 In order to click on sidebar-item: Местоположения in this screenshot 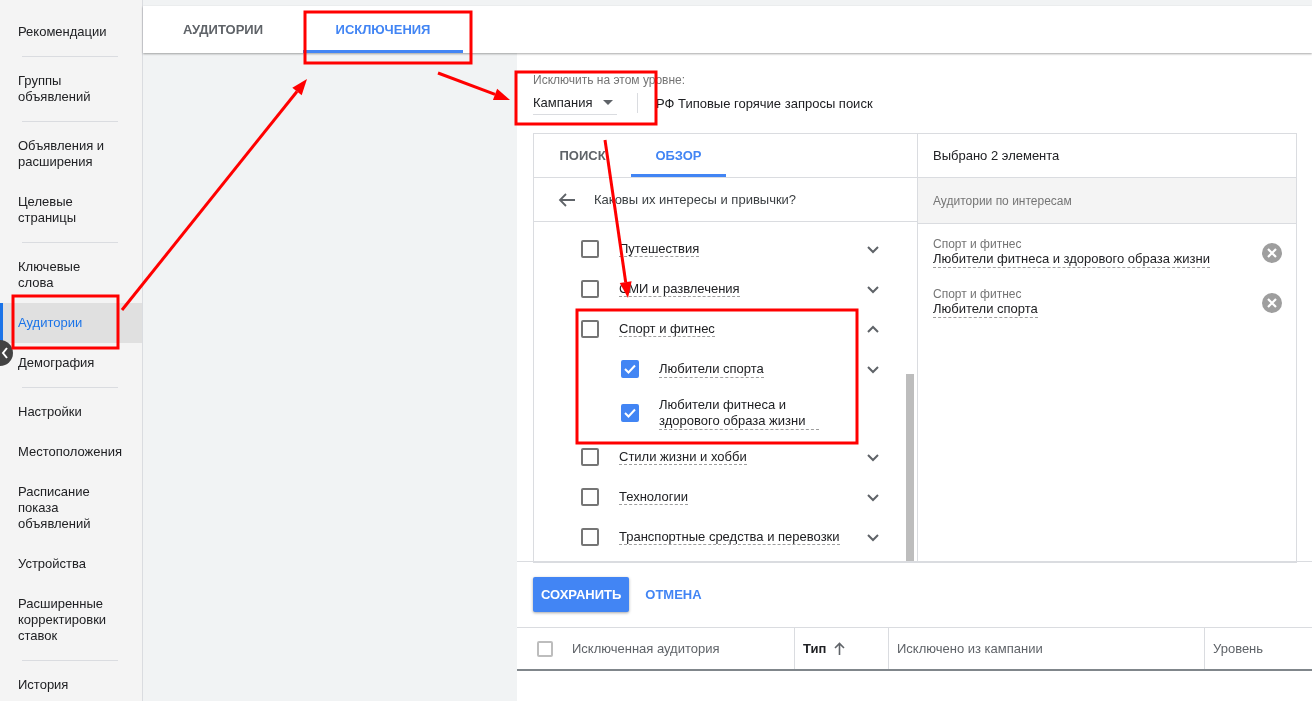, I will do `click(78, 452)`.